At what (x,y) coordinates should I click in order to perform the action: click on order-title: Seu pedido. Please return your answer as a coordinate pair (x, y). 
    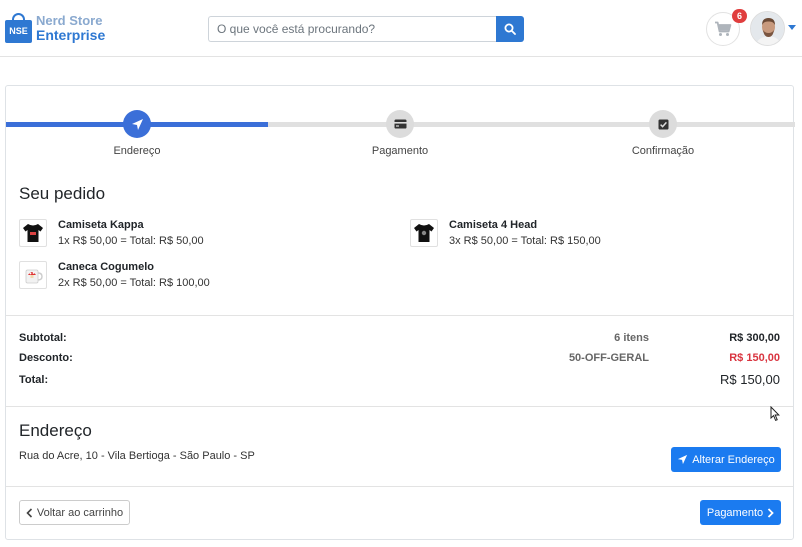
    Looking at the image, I should click on (62, 193).